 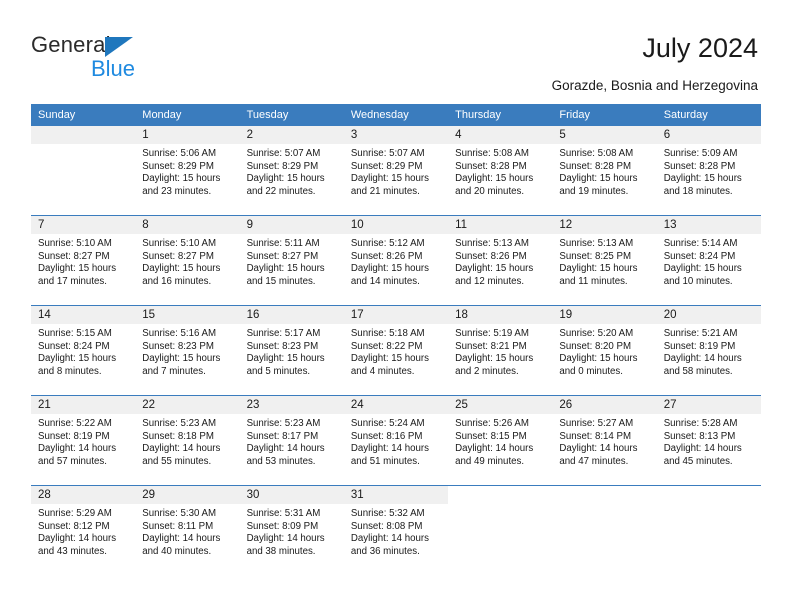 What do you see at coordinates (708, 405) in the screenshot?
I see `day-number: 27` at bounding box center [708, 405].